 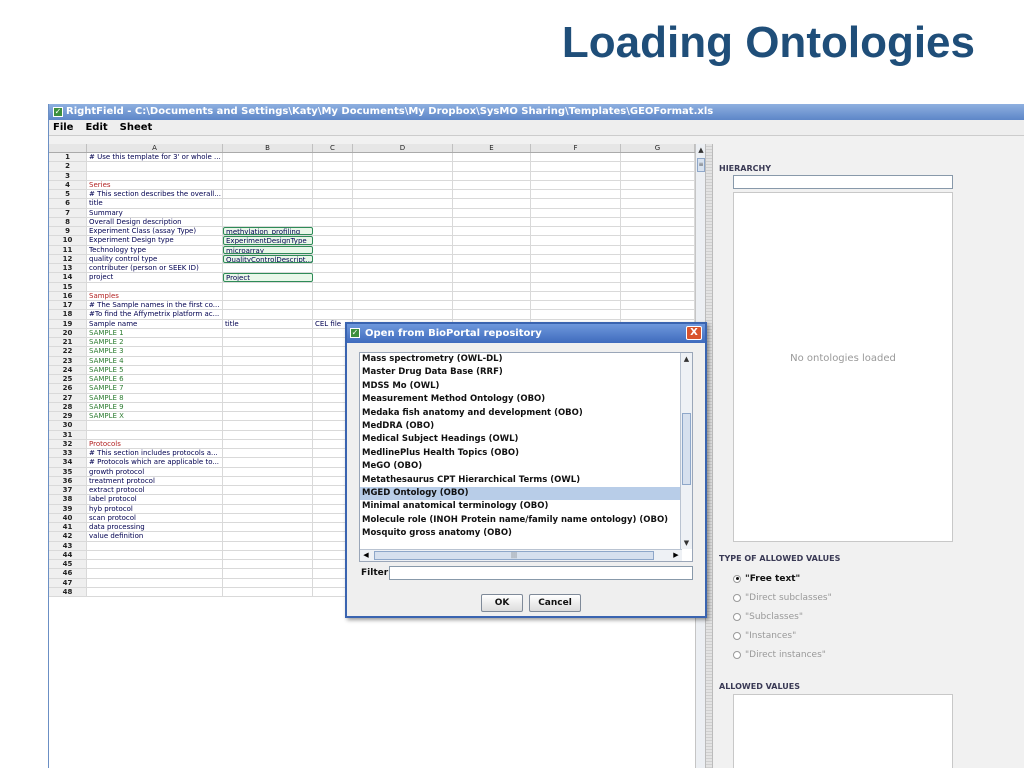 What do you see at coordinates (68, 332) in the screenshot?
I see `row-number: 20` at bounding box center [68, 332].